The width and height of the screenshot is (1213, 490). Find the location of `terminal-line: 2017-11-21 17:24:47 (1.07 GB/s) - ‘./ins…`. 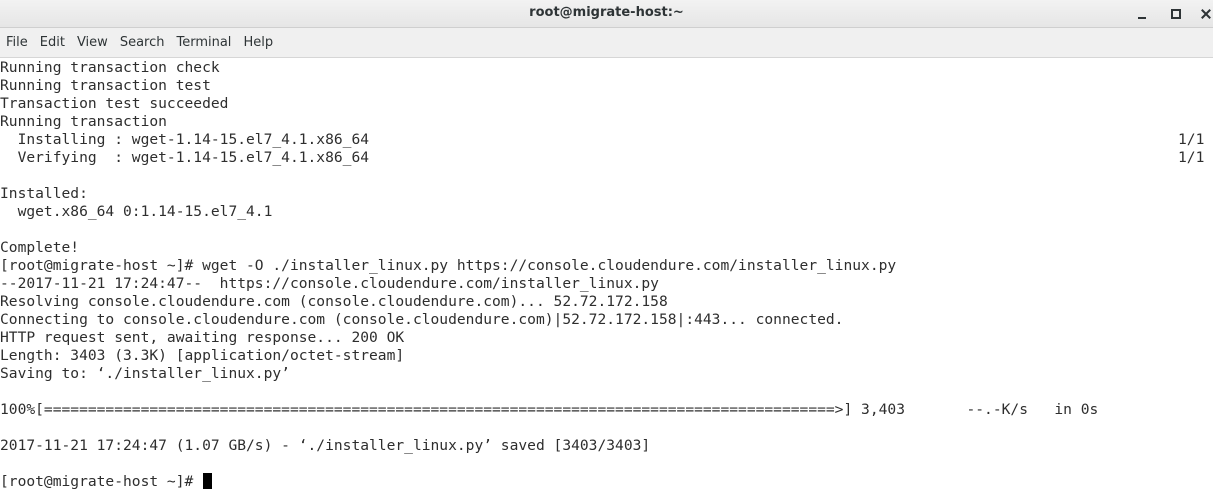

terminal-line: 2017-11-21 17:24:47 (1.07 GB/s) - ‘./ins… is located at coordinates (325, 445).